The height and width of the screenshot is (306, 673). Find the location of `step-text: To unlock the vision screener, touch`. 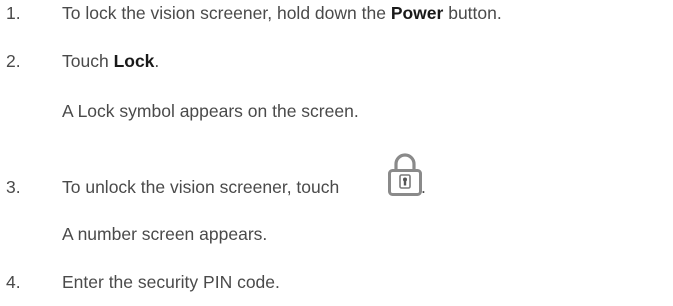

step-text: To unlock the vision screener, touch is located at coordinates (201, 187).